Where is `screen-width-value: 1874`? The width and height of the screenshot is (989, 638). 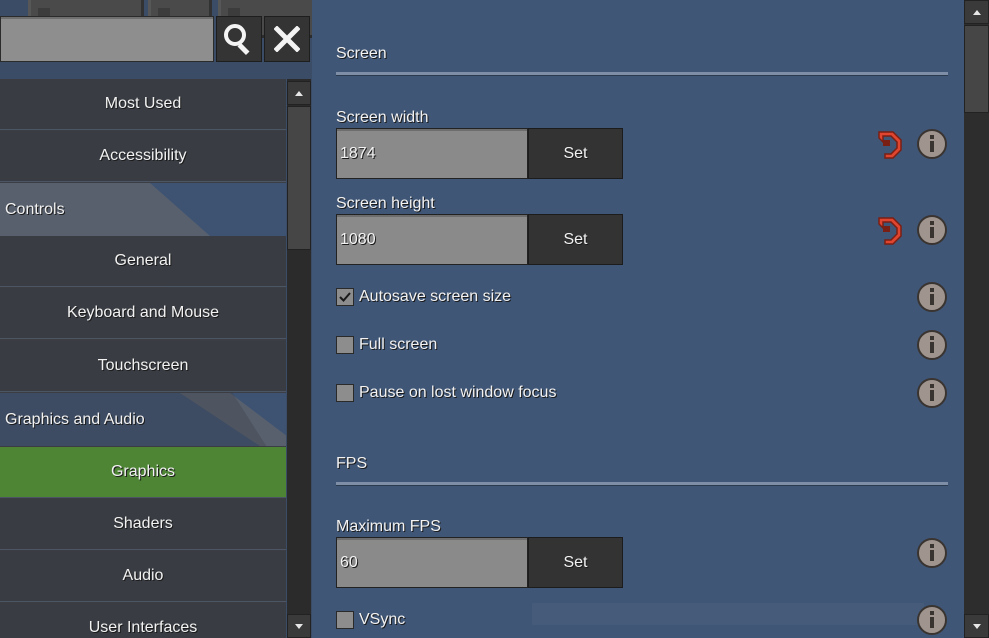
screen-width-value: 1874 is located at coordinates (358, 153).